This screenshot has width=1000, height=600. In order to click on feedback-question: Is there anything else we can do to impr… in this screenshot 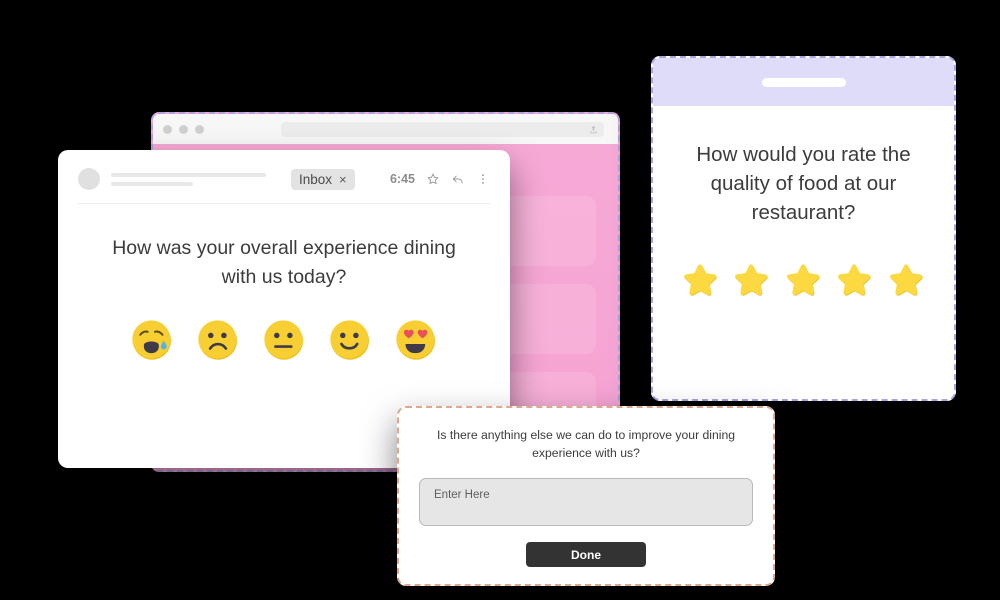, I will do `click(586, 444)`.